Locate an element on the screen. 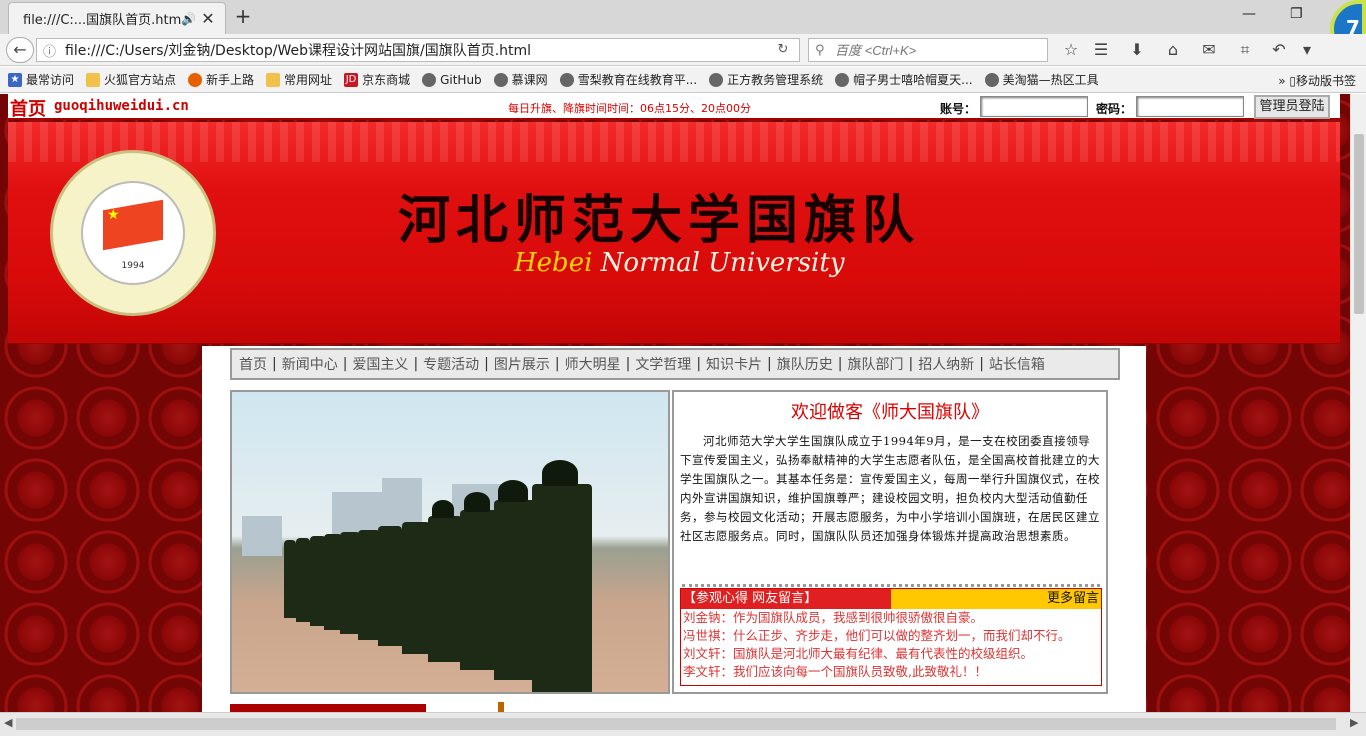  search-box: ⚲ is located at coordinates (928, 50).